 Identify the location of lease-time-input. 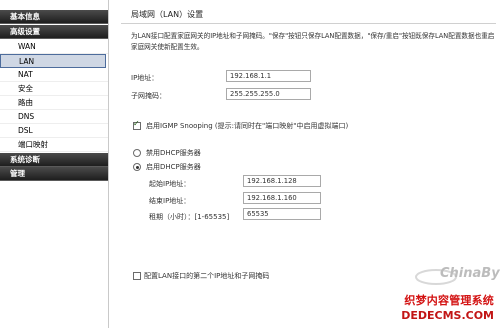
(282, 214).